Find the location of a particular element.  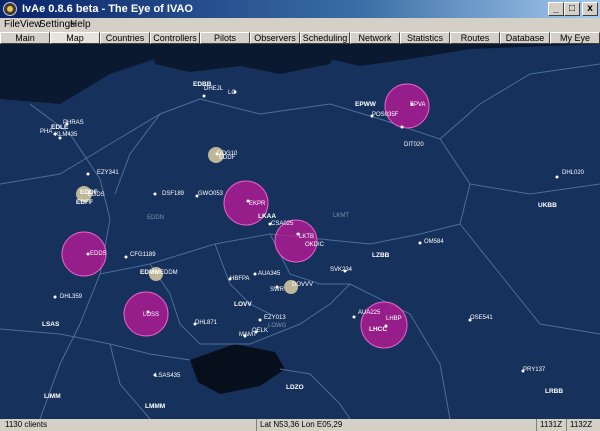

label-lkmt: LKMT is located at coordinates (341, 216).